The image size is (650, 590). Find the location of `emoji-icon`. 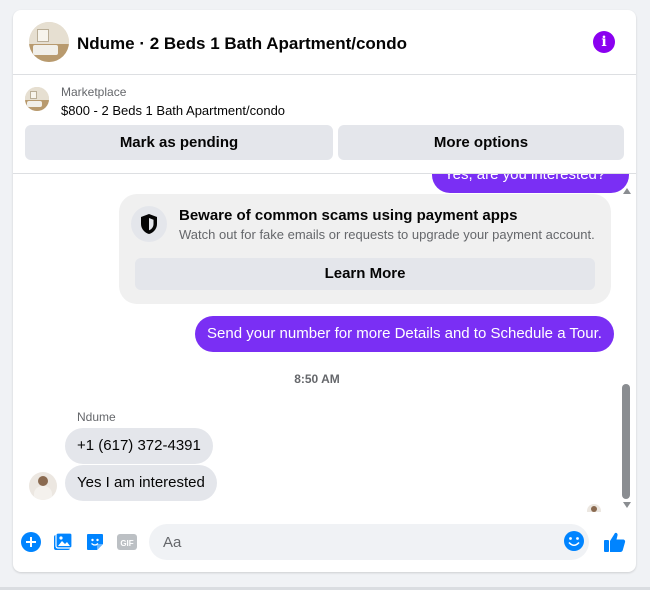

emoji-icon is located at coordinates (574, 541).